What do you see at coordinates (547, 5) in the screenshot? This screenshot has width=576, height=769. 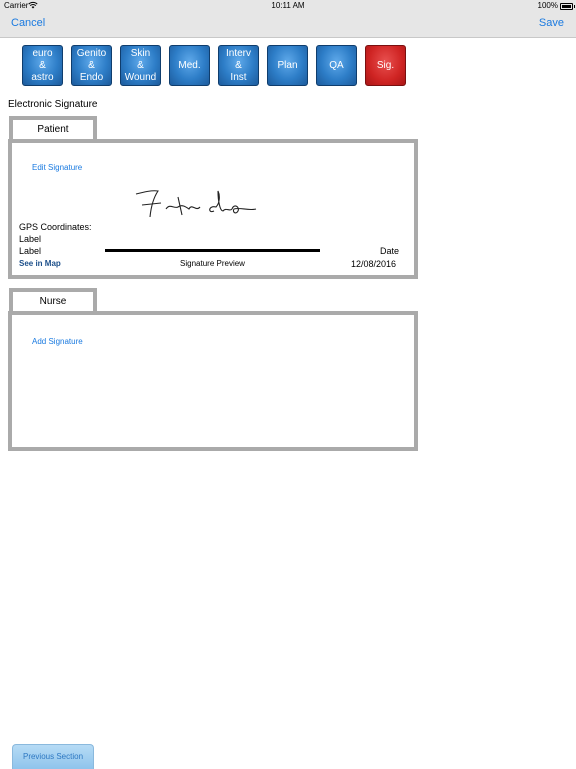 I see `battery-percent: 100%` at bounding box center [547, 5].